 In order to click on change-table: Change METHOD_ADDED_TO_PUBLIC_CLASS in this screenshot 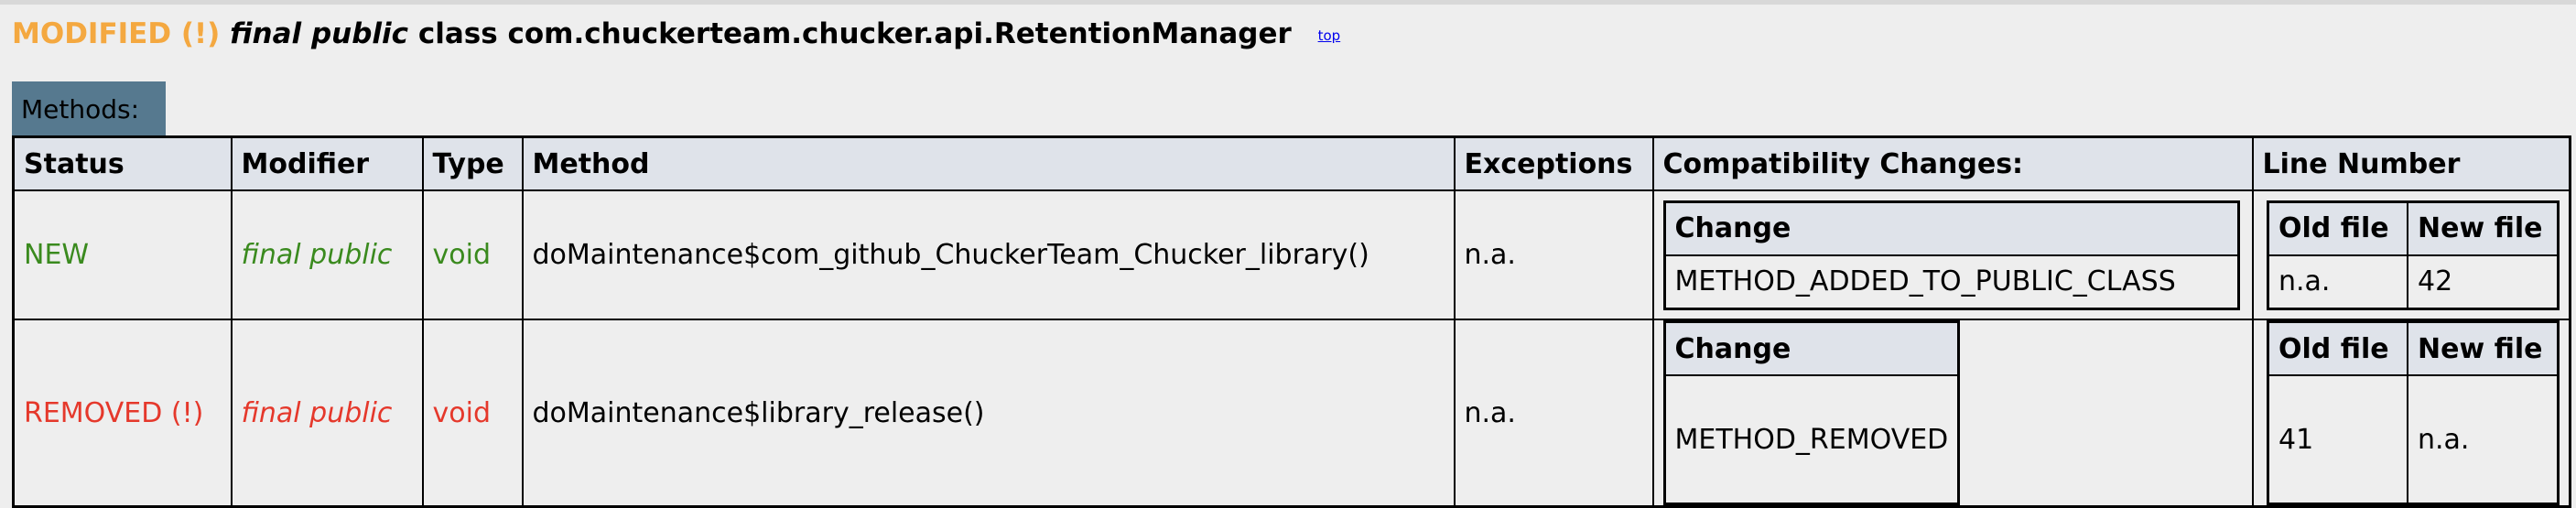, I will do `click(1951, 255)`.